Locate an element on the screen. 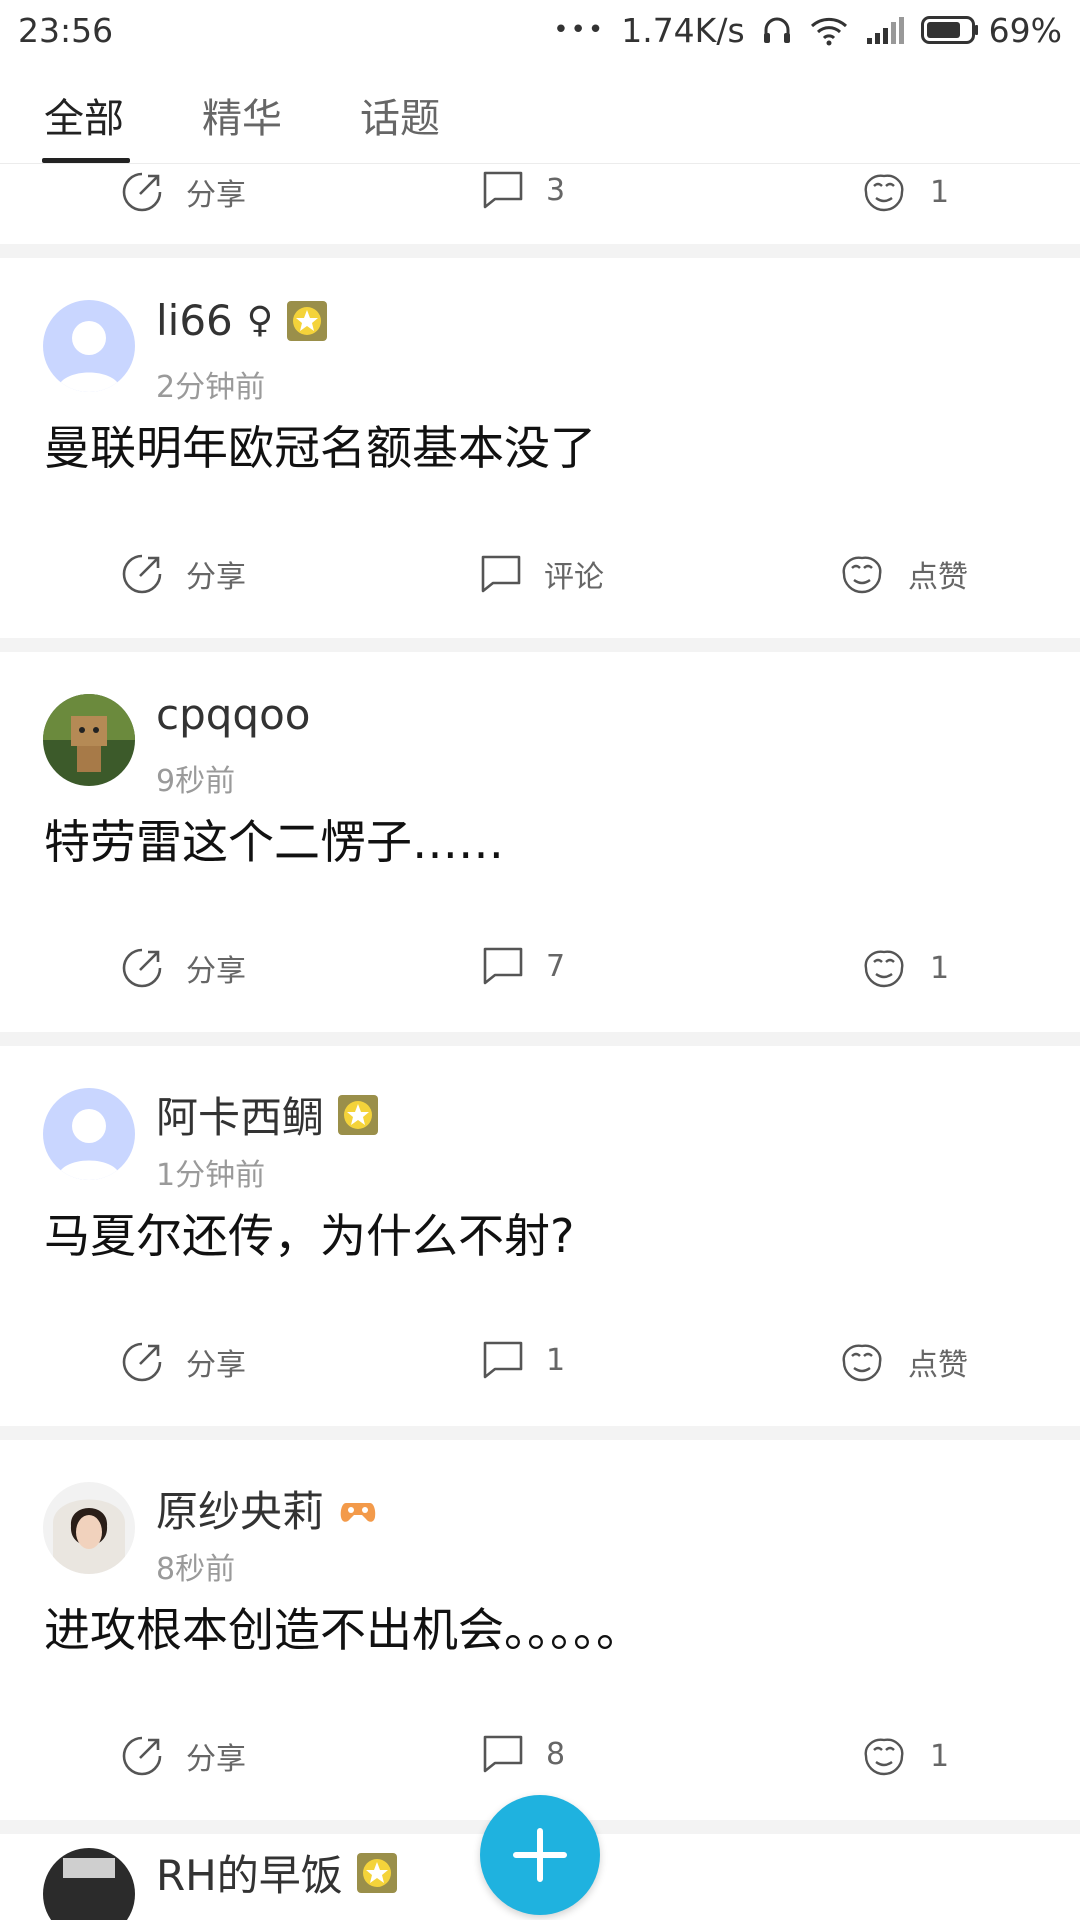  username: cpqqoo is located at coordinates (233, 714).